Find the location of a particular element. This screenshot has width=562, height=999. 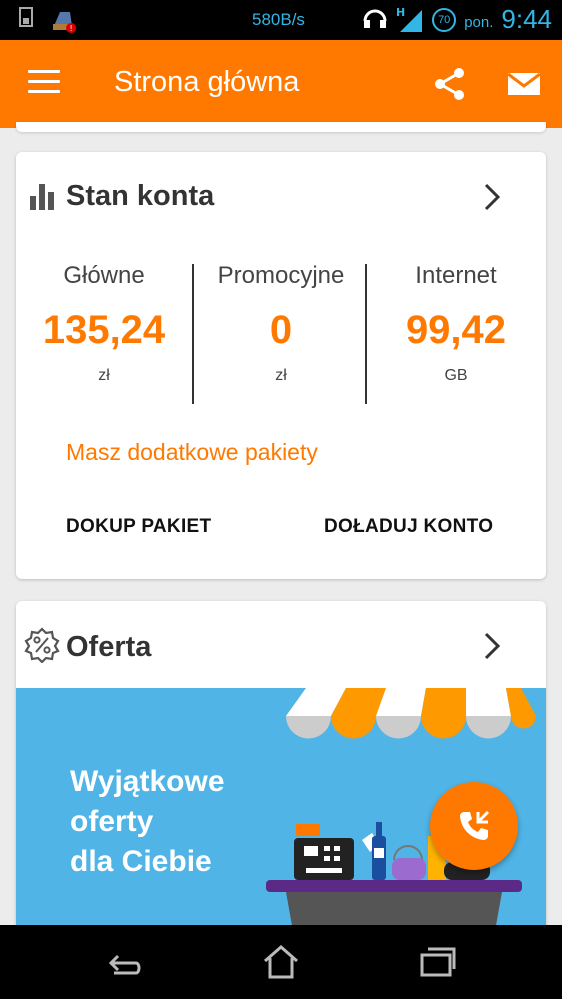

sim-icon is located at coordinates (26, 17).